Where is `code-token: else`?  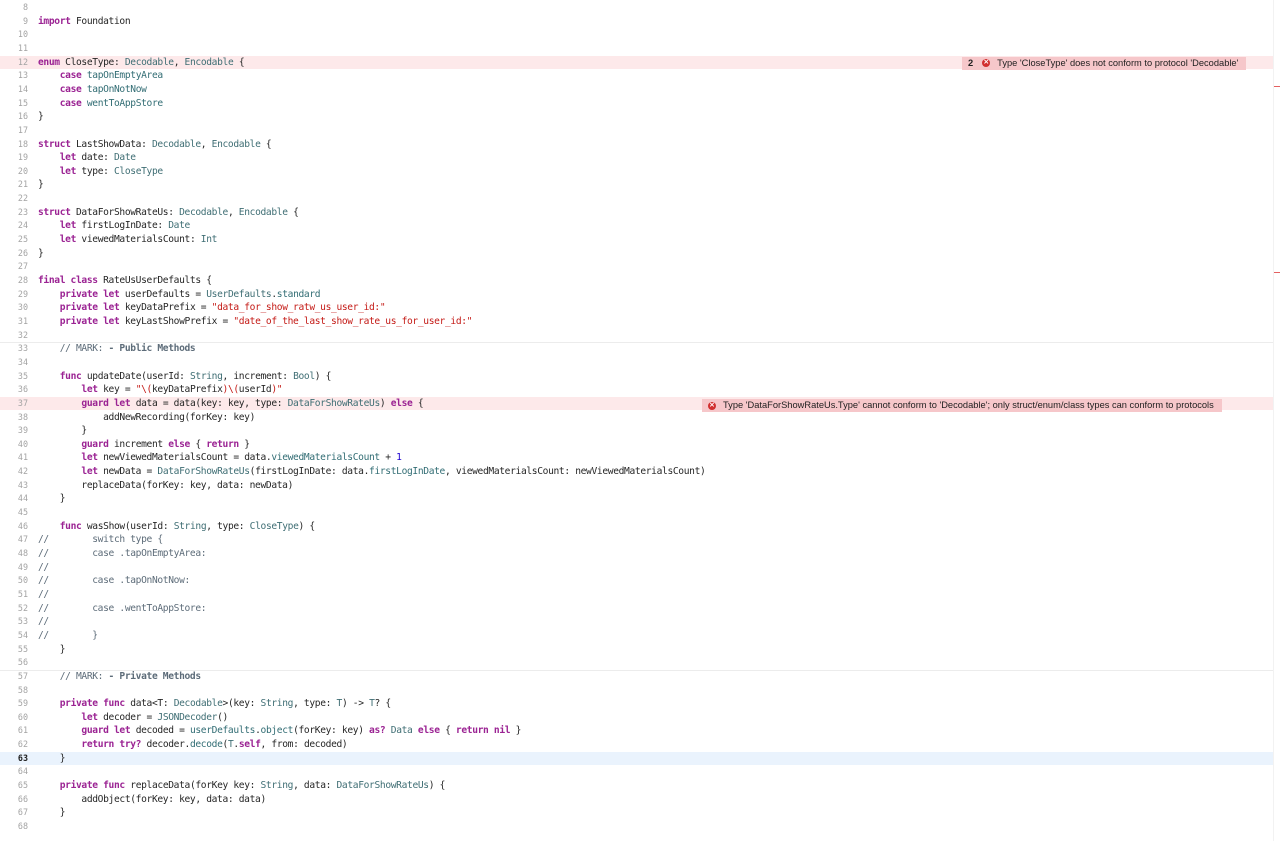
code-token: else is located at coordinates (428, 731).